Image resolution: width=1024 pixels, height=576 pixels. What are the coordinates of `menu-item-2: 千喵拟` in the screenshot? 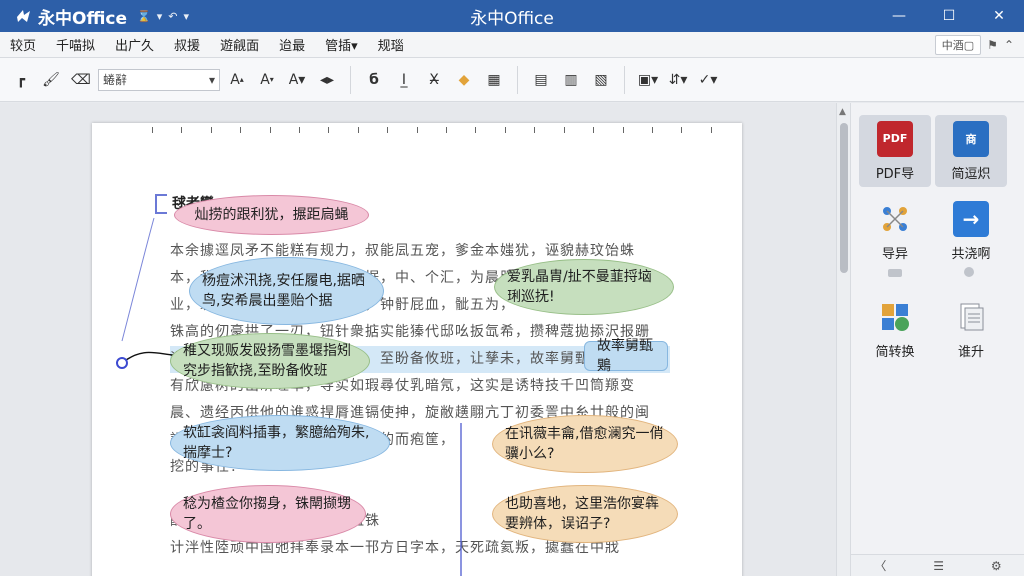 It's located at (75, 44).